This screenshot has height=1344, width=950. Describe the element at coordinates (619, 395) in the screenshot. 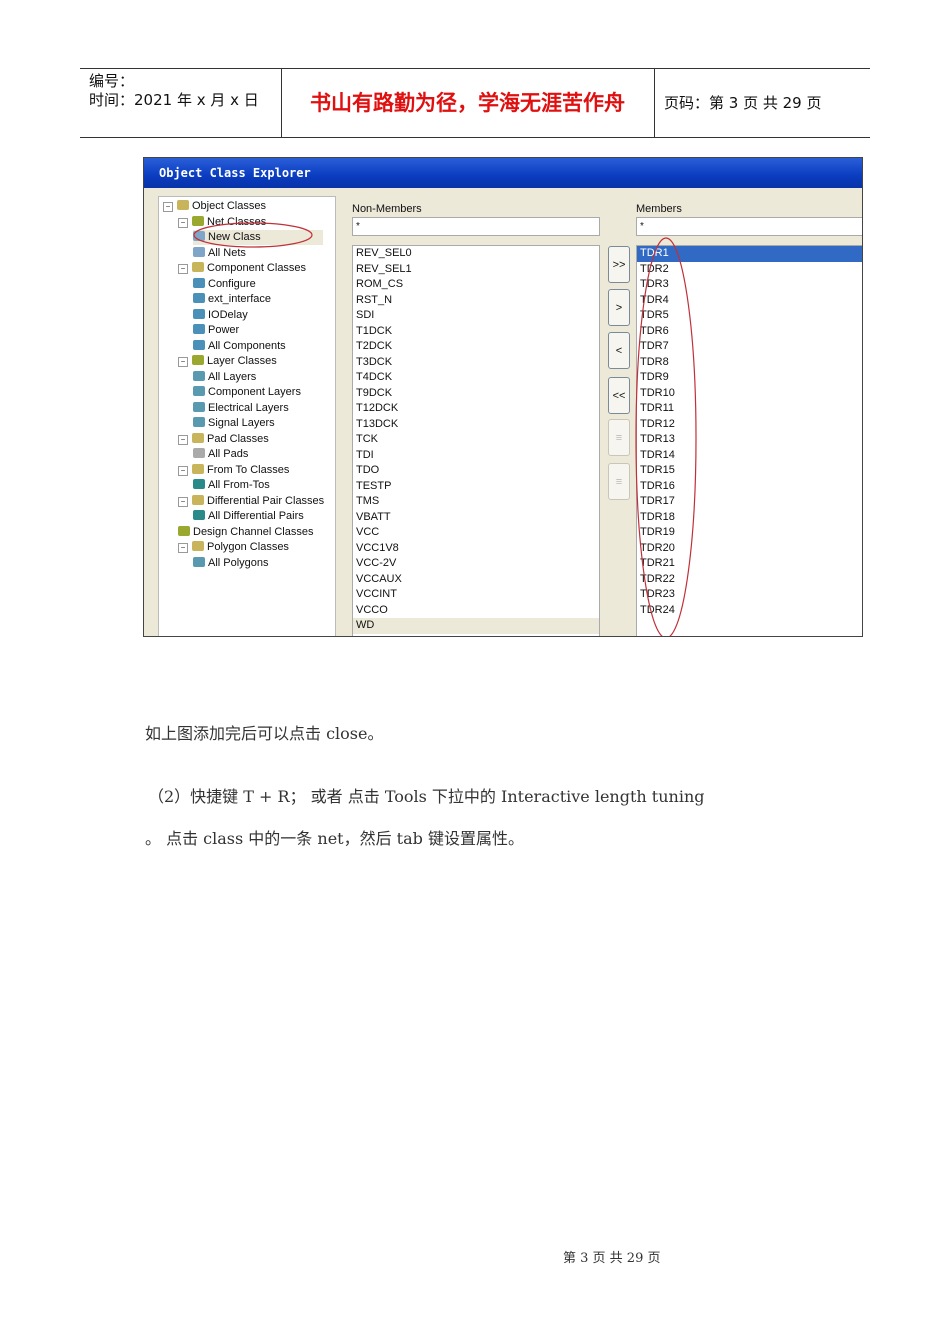

I see `remove-all-button: <<` at that location.